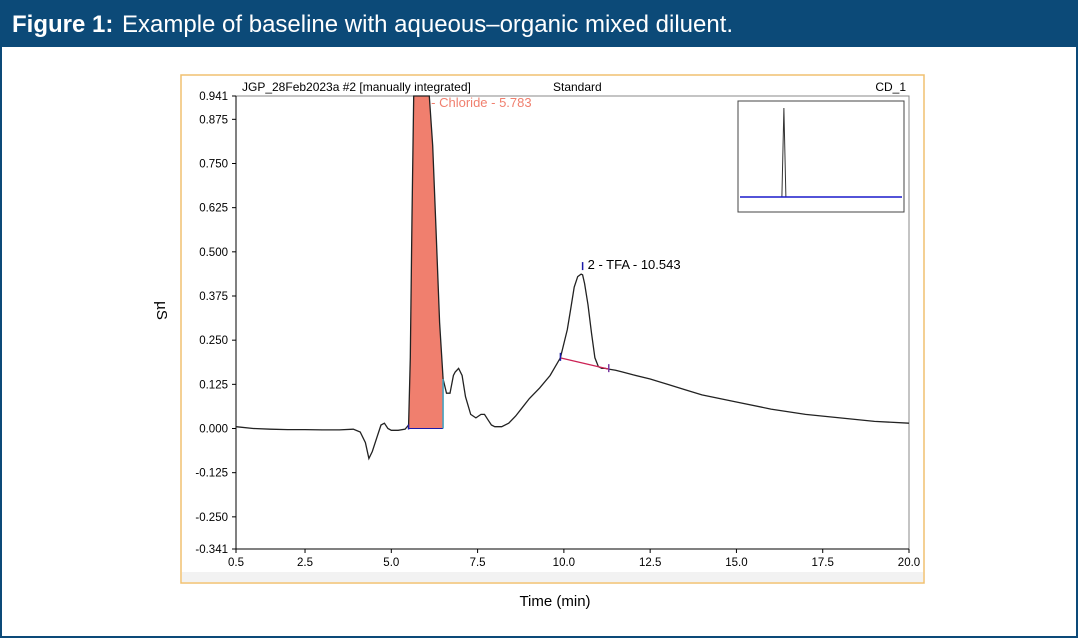 The image size is (1078, 638). What do you see at coordinates (213, 120) in the screenshot?
I see `y-tick-label-1: 0.875` at bounding box center [213, 120].